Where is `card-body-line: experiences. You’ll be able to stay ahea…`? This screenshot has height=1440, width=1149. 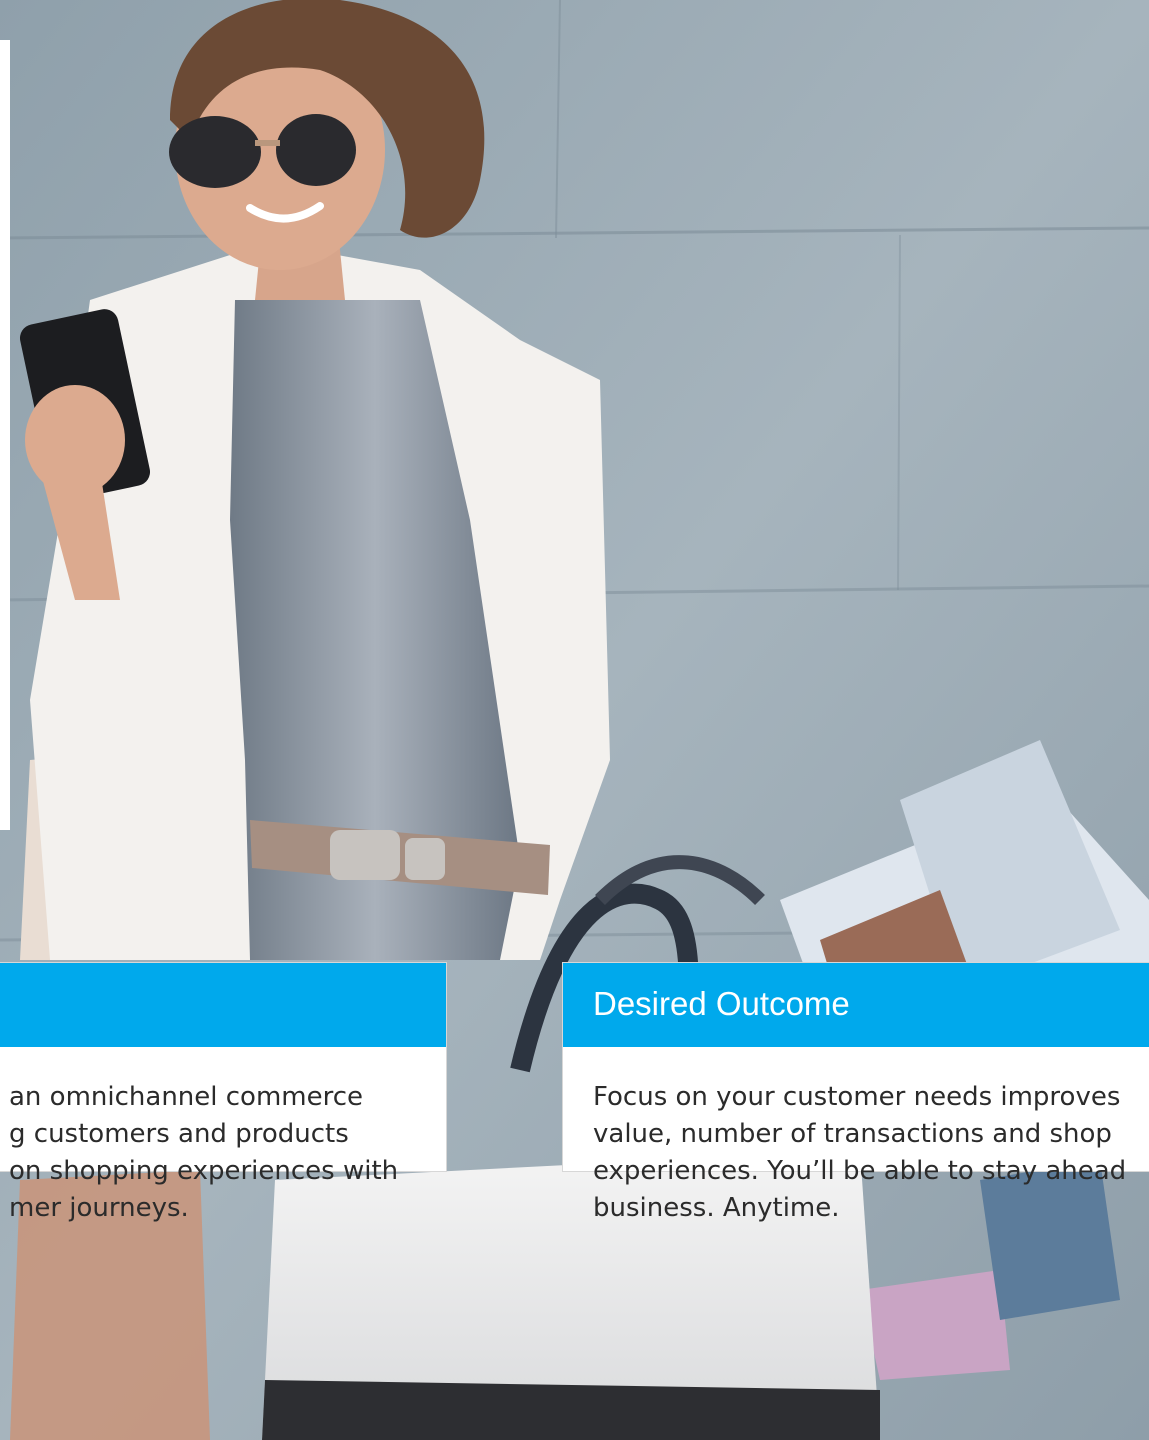
card-body-line: experiences. You’ll be able to stay ahea… is located at coordinates (860, 1171).